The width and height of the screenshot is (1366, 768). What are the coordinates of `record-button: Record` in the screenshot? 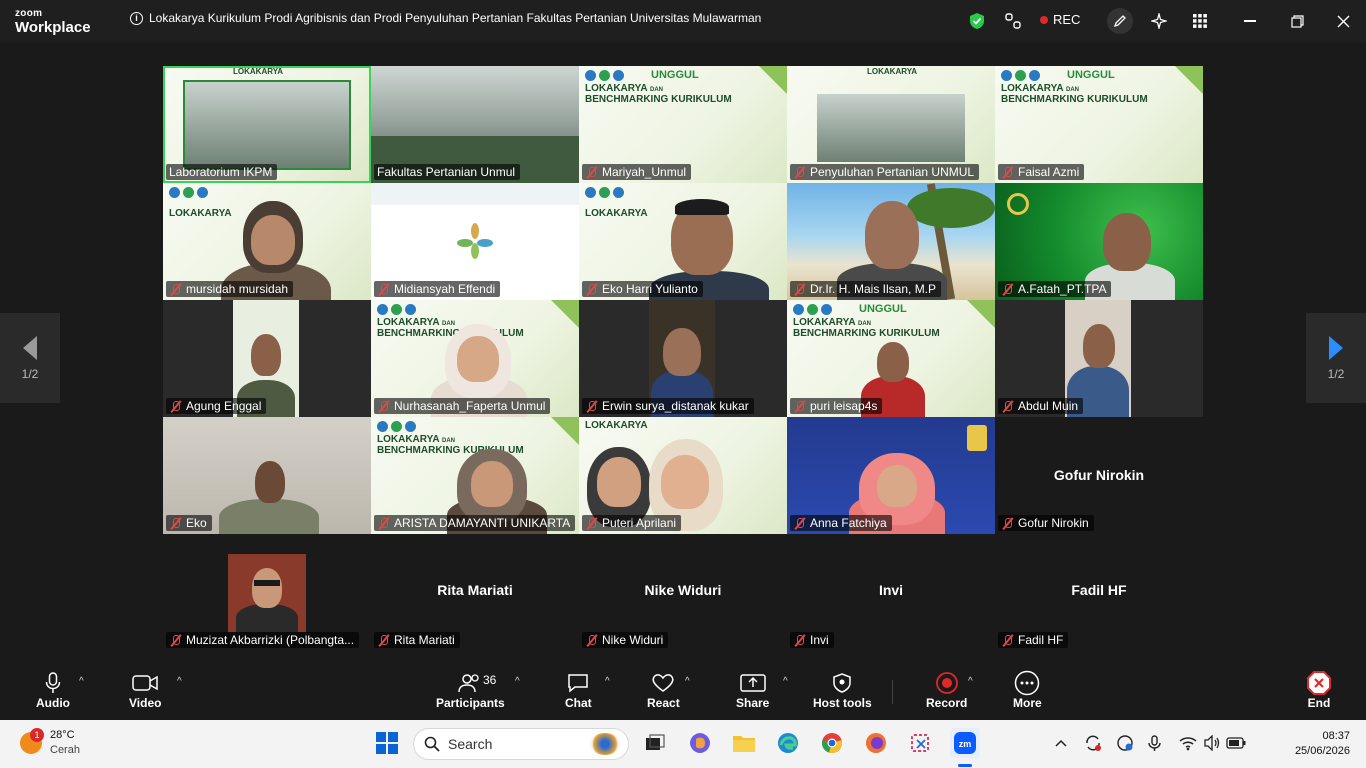 It's located at (946, 690).